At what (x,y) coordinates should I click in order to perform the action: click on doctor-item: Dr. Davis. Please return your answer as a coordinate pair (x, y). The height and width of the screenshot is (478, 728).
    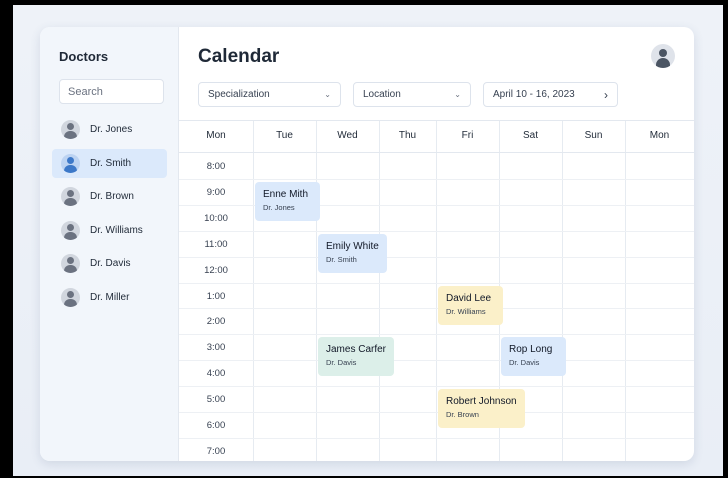
    Looking at the image, I should click on (109, 263).